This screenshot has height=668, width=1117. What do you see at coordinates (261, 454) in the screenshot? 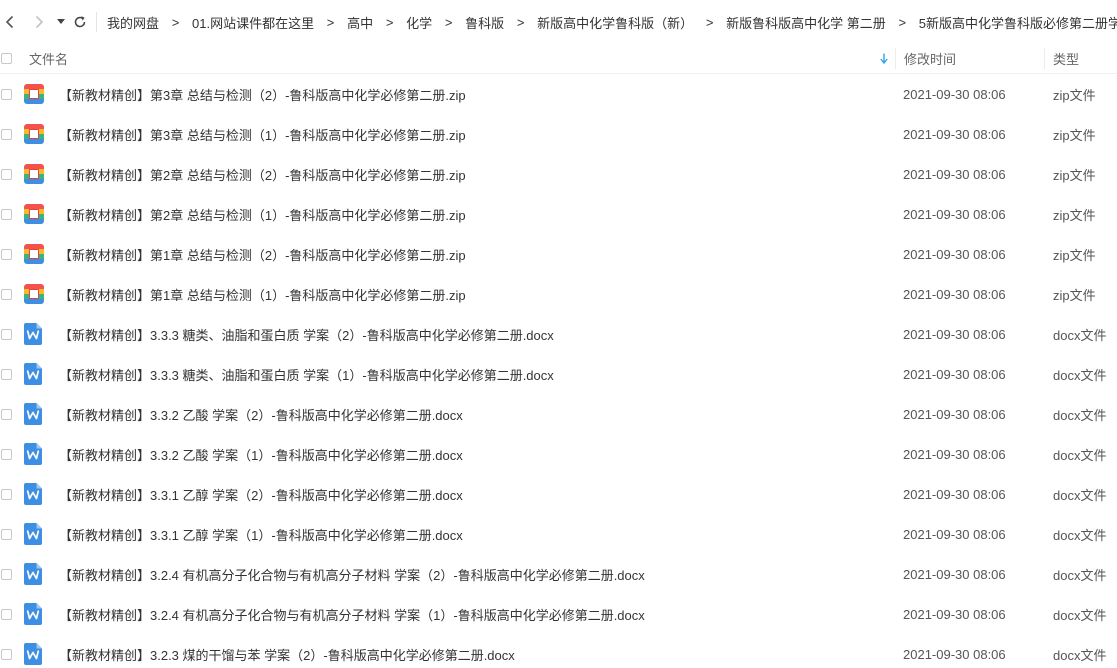
I see `file-name: 【新教材精创】3.3.2 乙酸 学案（1）-鲁科版高中化学必修第二册.docx` at bounding box center [261, 454].